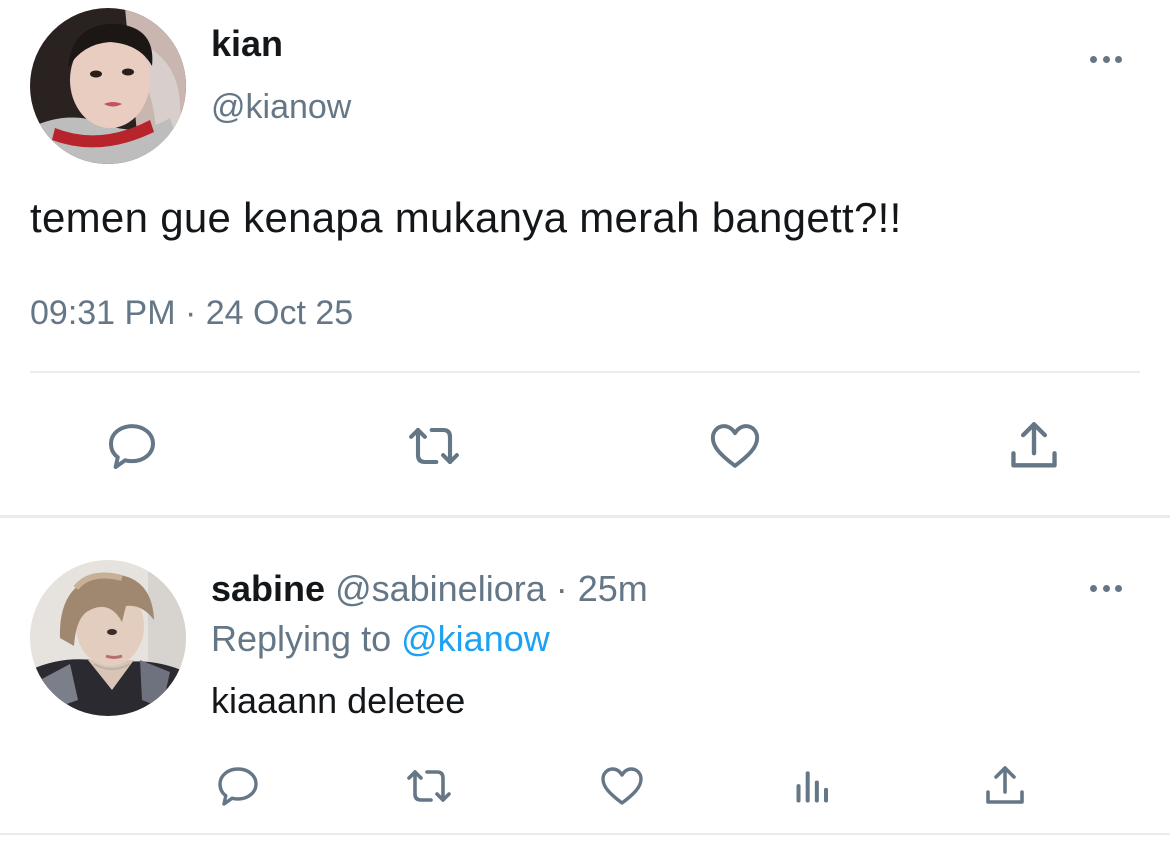 This screenshot has height=841, width=1170. I want to click on reply-retweet-icon, so click(429, 786).